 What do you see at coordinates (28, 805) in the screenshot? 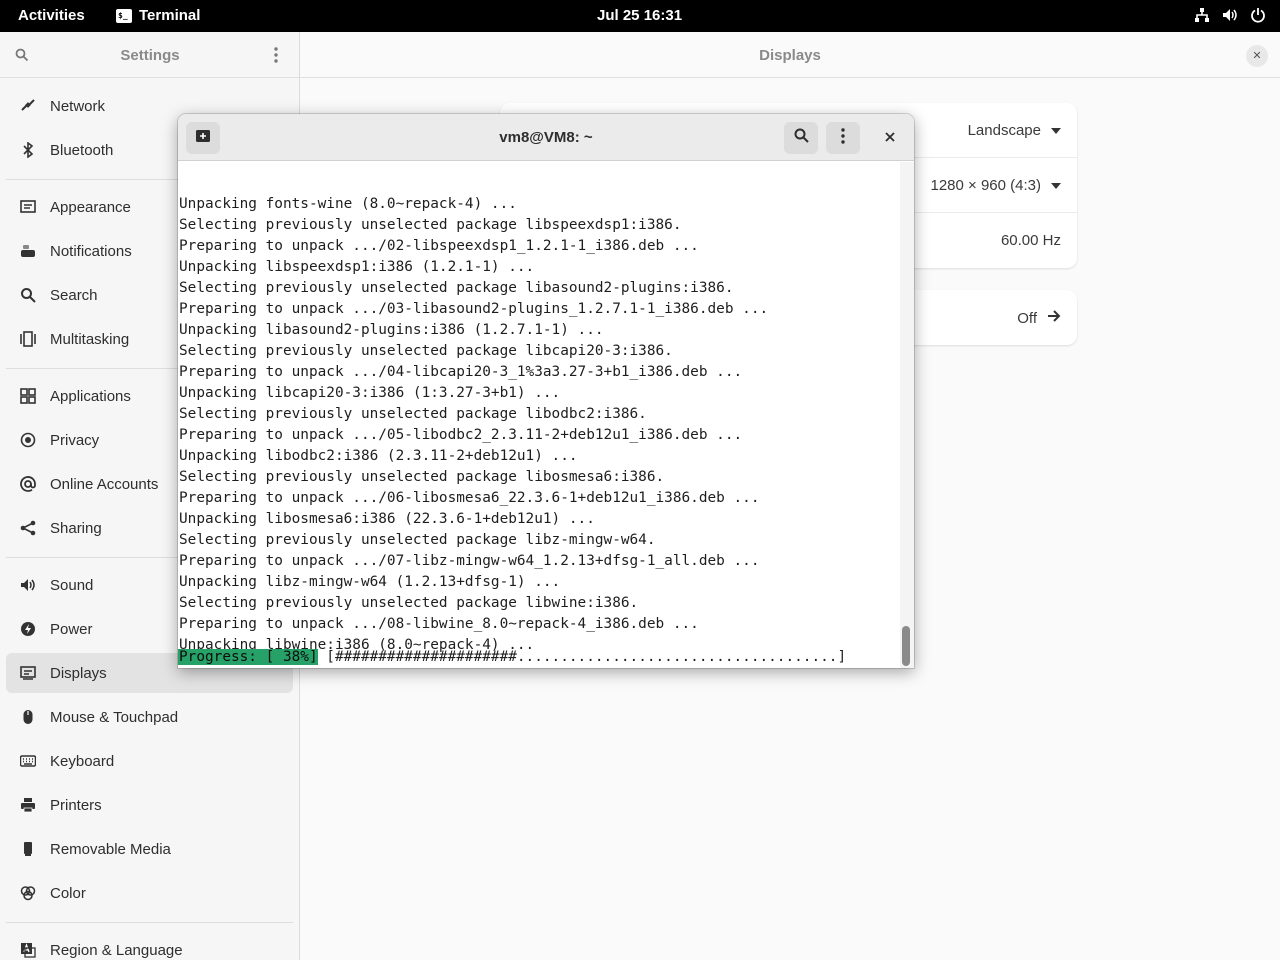
I see `printer-icon` at bounding box center [28, 805].